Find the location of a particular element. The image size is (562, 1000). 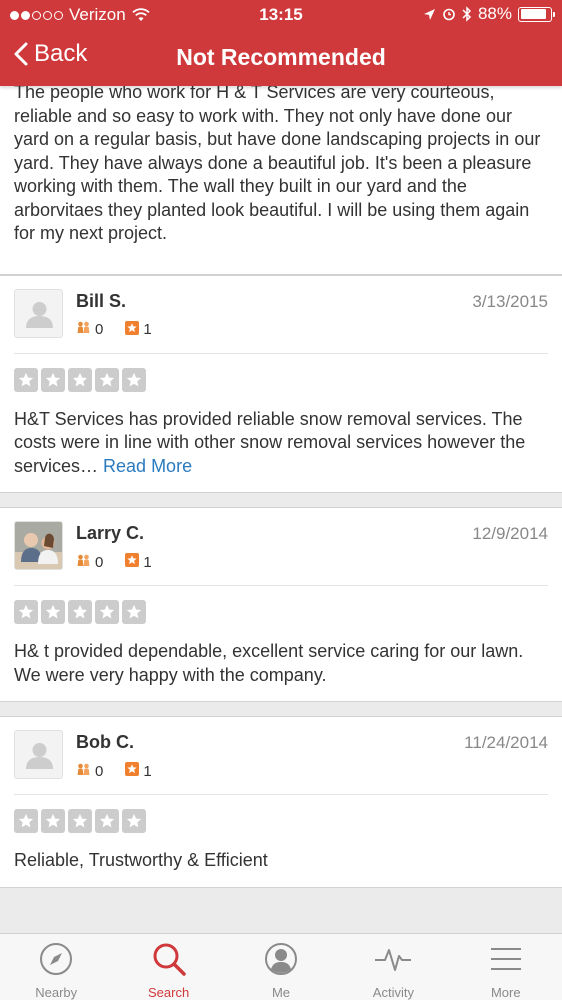

search-icon is located at coordinates (169, 959).